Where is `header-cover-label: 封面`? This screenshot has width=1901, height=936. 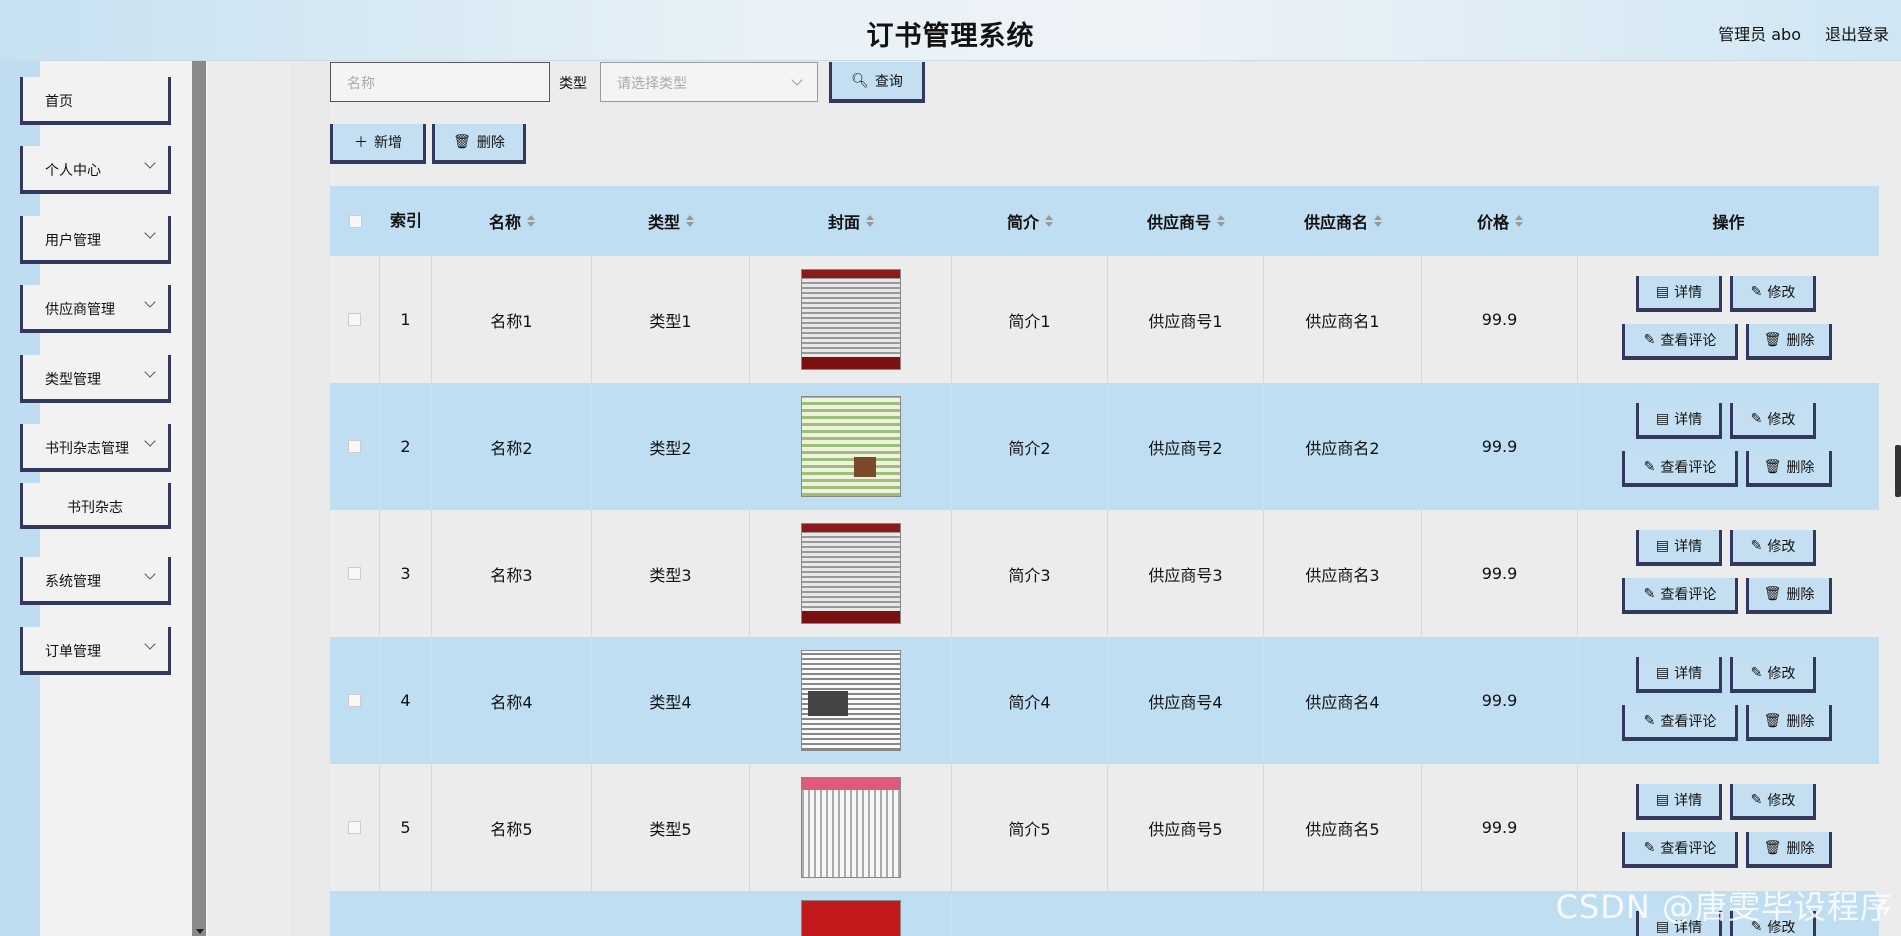
header-cover-label: 封面 is located at coordinates (843, 222).